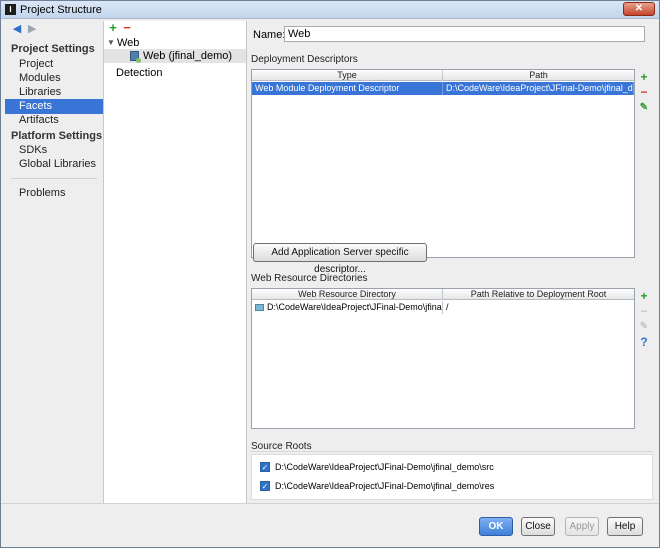 This screenshot has height=548, width=660. Describe the element at coordinates (347, 88) in the screenshot. I see `descriptor-type-cell: Web Module Deployment Descriptor` at that location.